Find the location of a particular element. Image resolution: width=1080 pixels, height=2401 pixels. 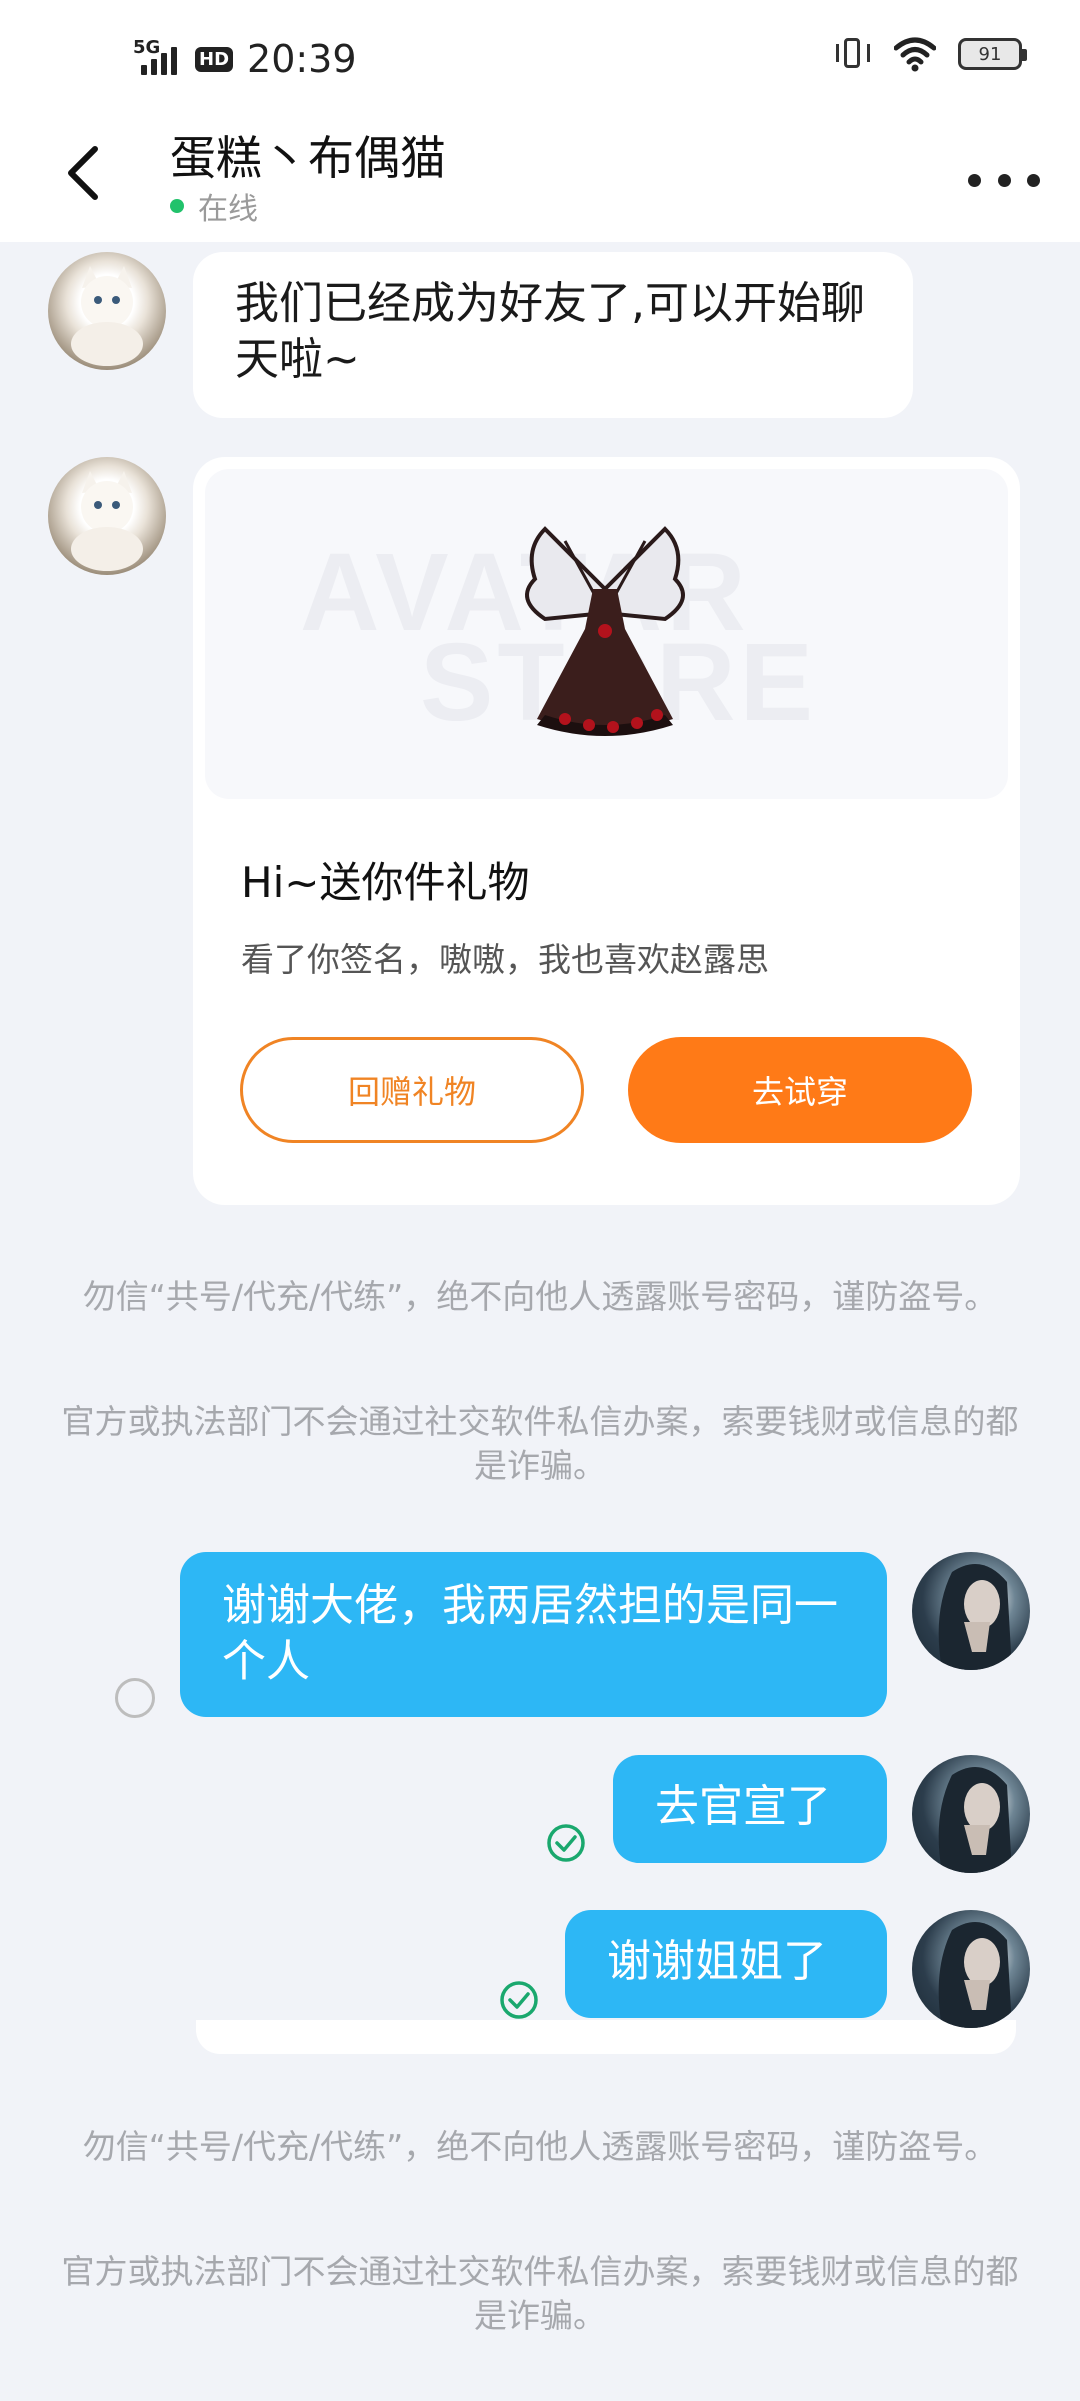

hd-icon: HD is located at coordinates (214, 59).